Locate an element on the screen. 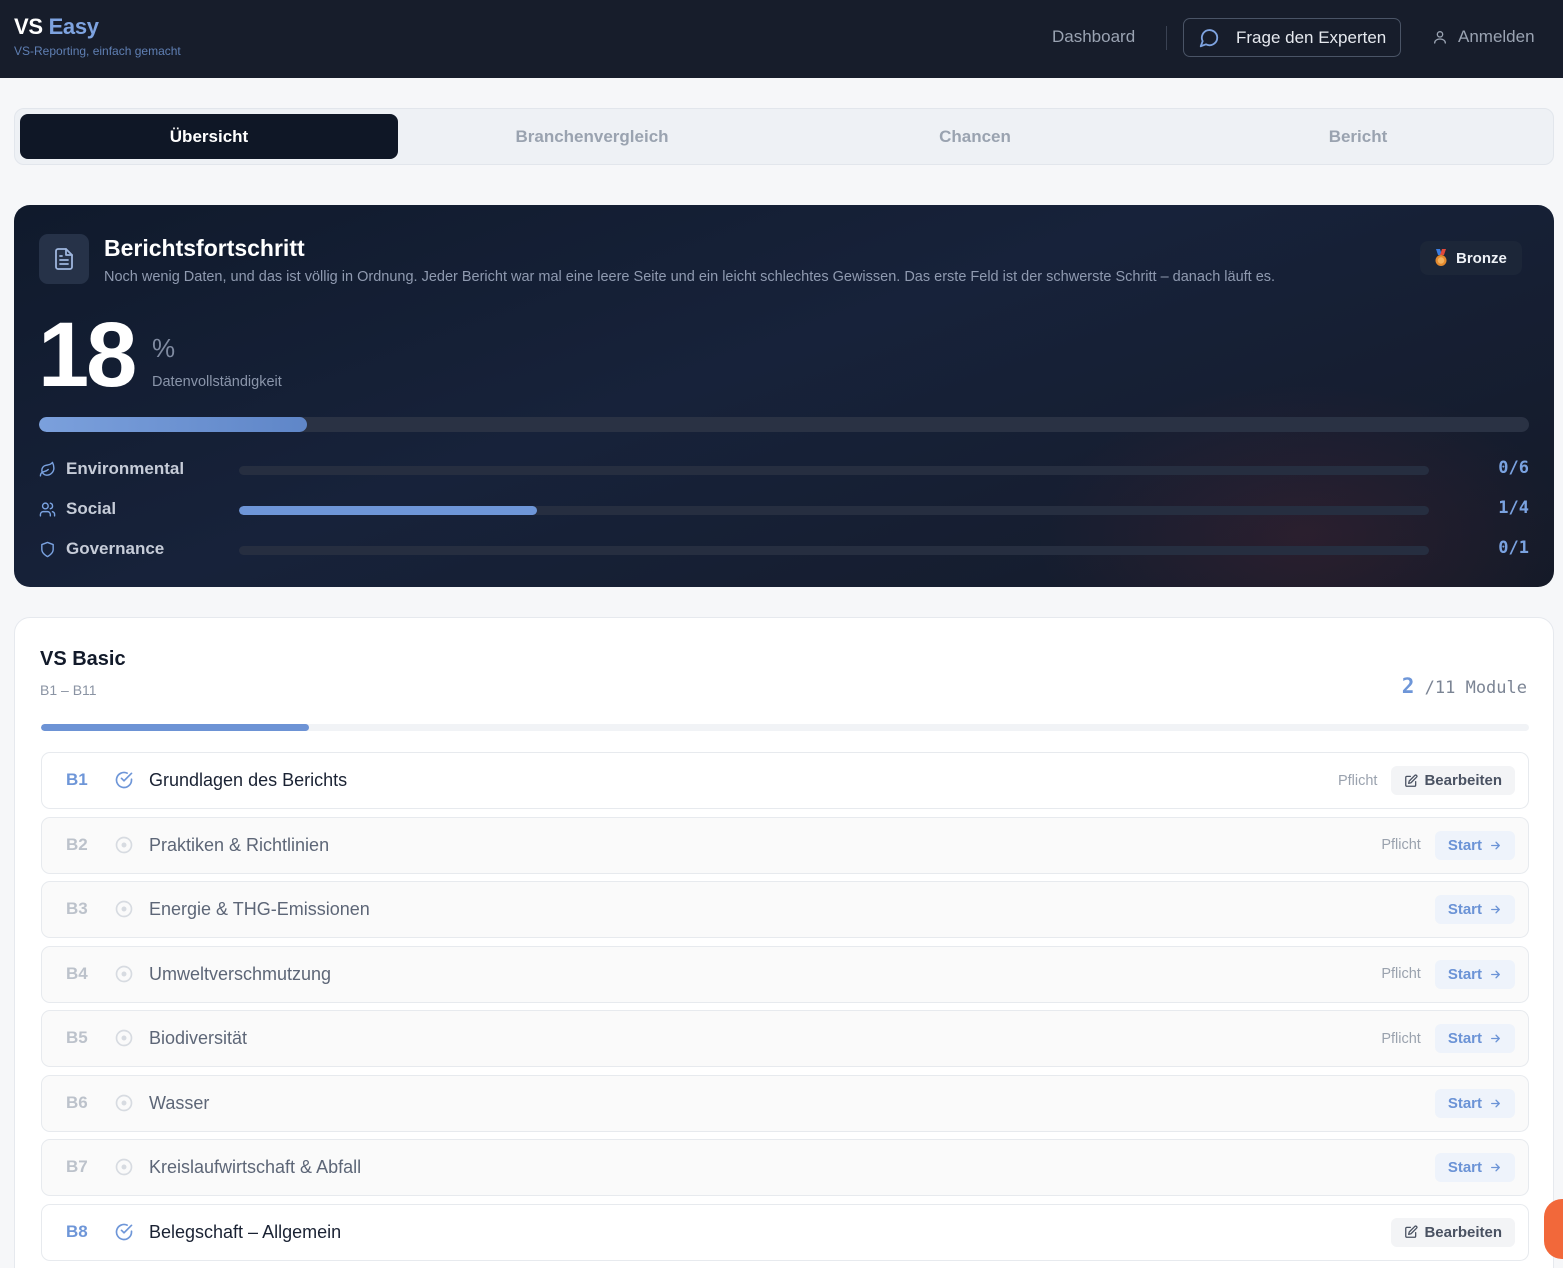 The image size is (1563, 1268). login-link: Anmelden is located at coordinates (1483, 37).